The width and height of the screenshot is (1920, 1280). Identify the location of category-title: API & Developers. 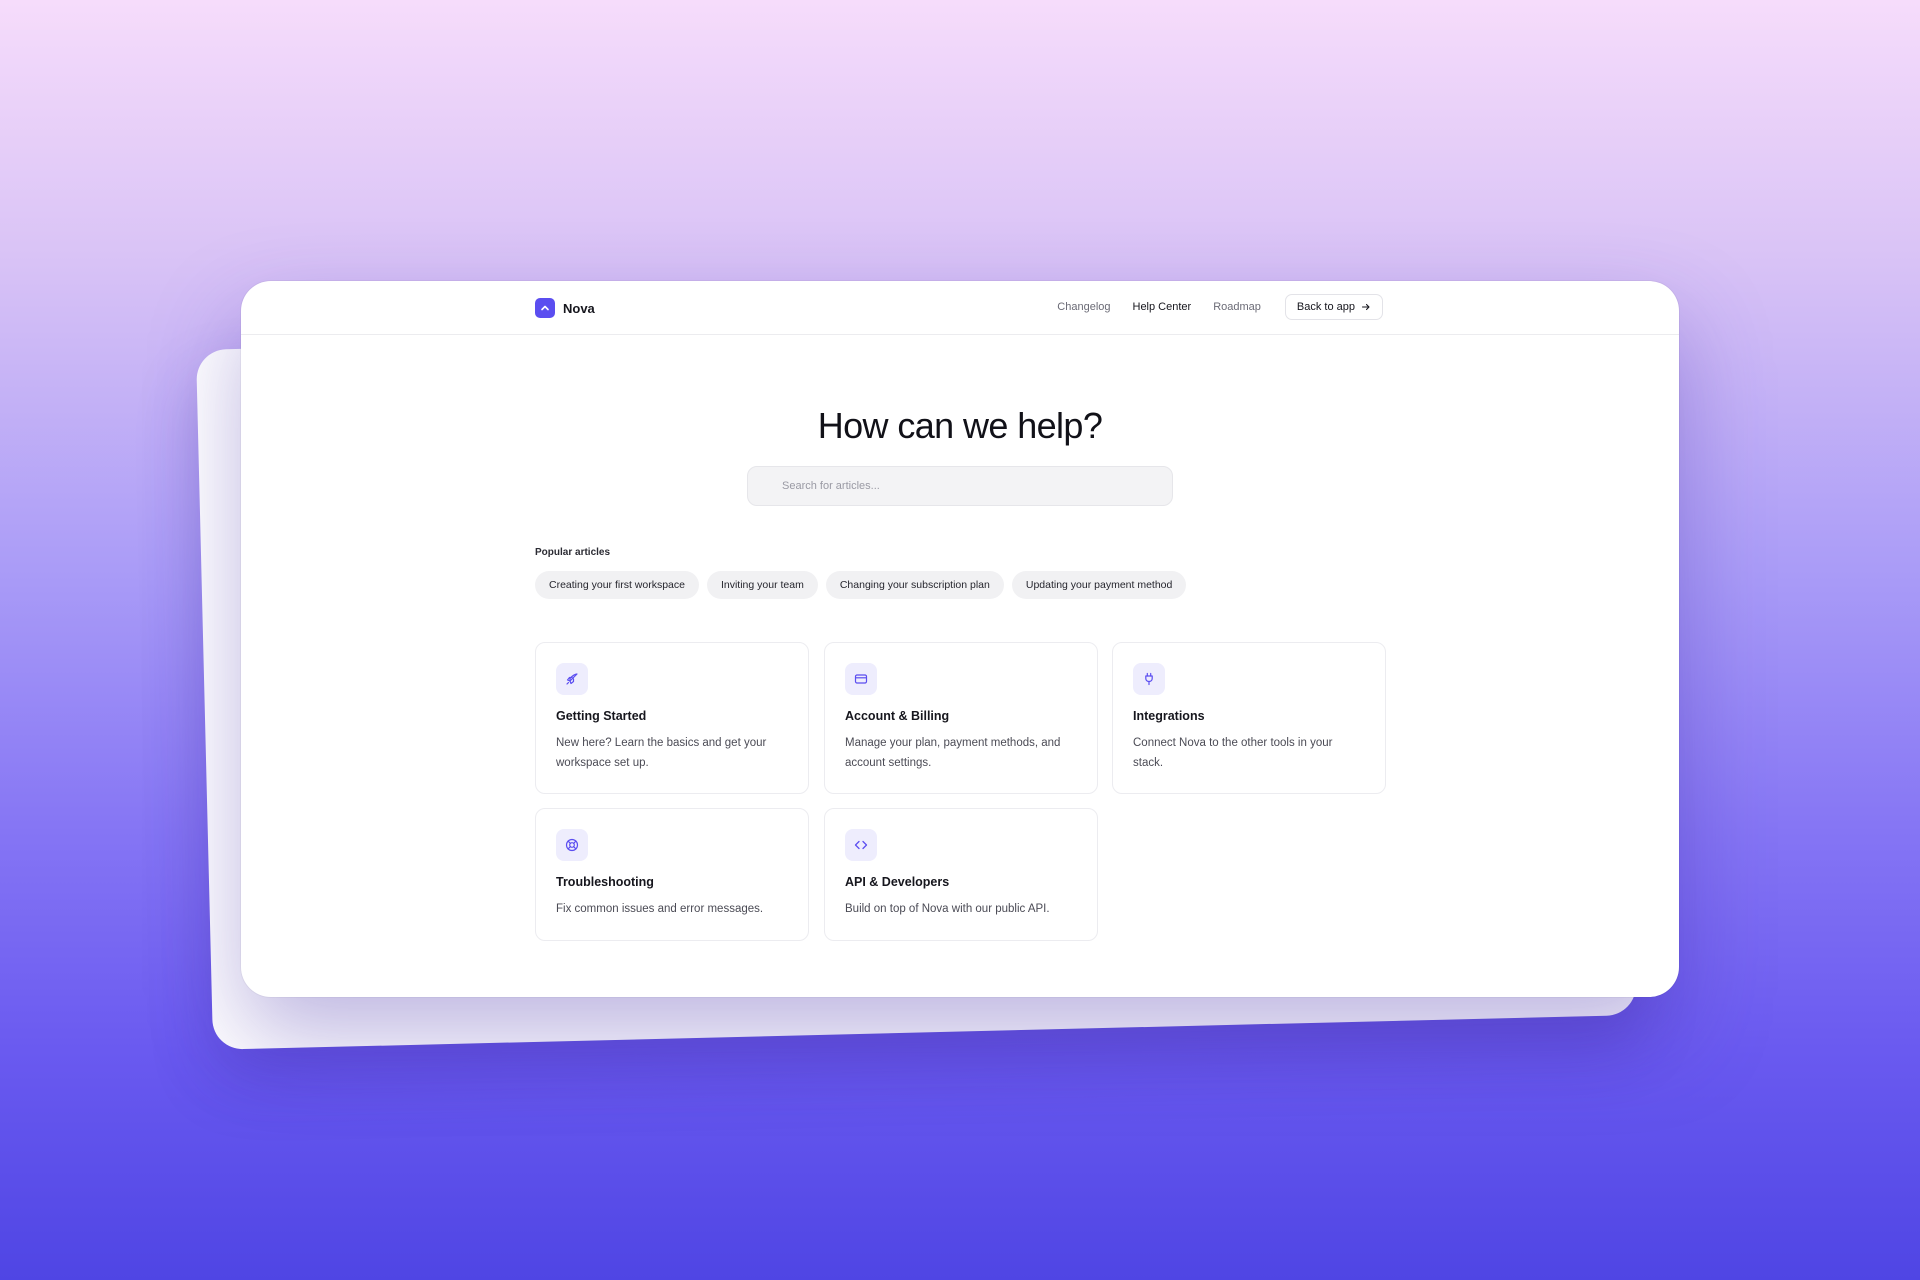
(897, 882).